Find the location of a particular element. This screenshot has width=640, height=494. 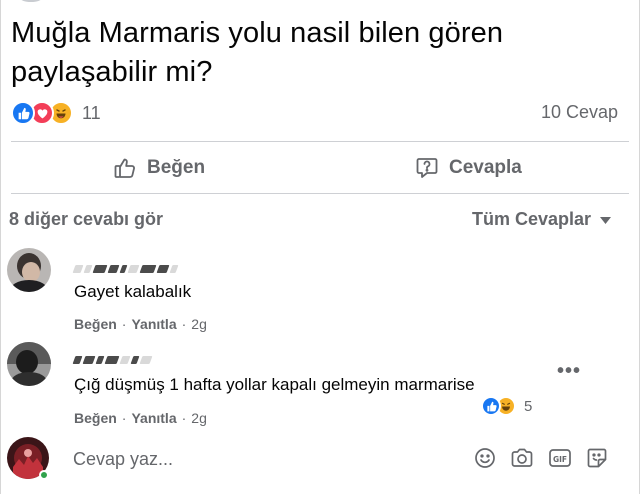

caret-down-icon is located at coordinates (606, 220).